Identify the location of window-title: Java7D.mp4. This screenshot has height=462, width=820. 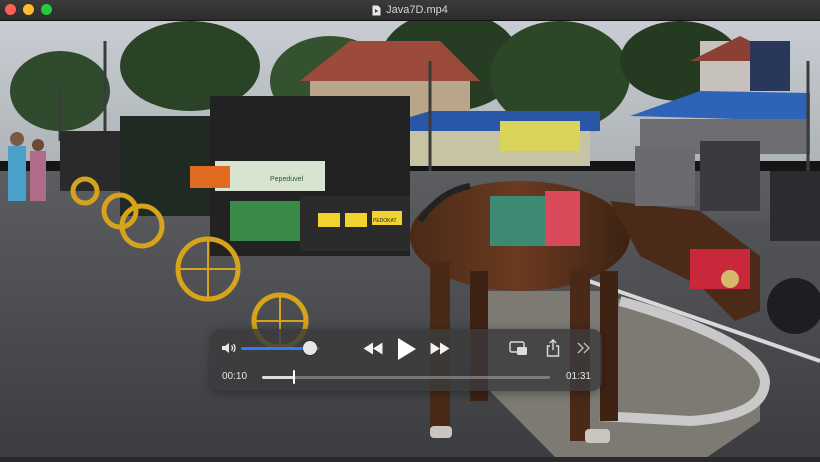
(417, 10).